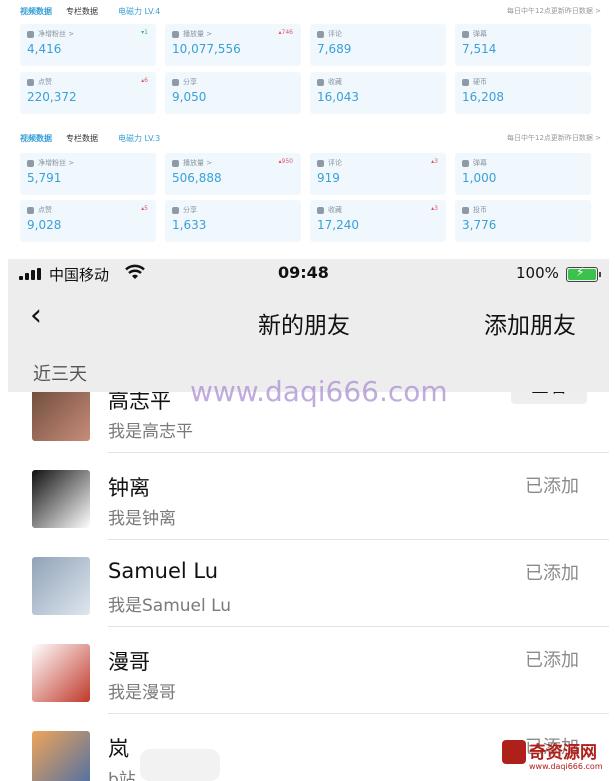 This screenshot has height=781, width=615. Describe the element at coordinates (523, 221) in the screenshot. I see `stat-card: 投币 3,776` at that location.